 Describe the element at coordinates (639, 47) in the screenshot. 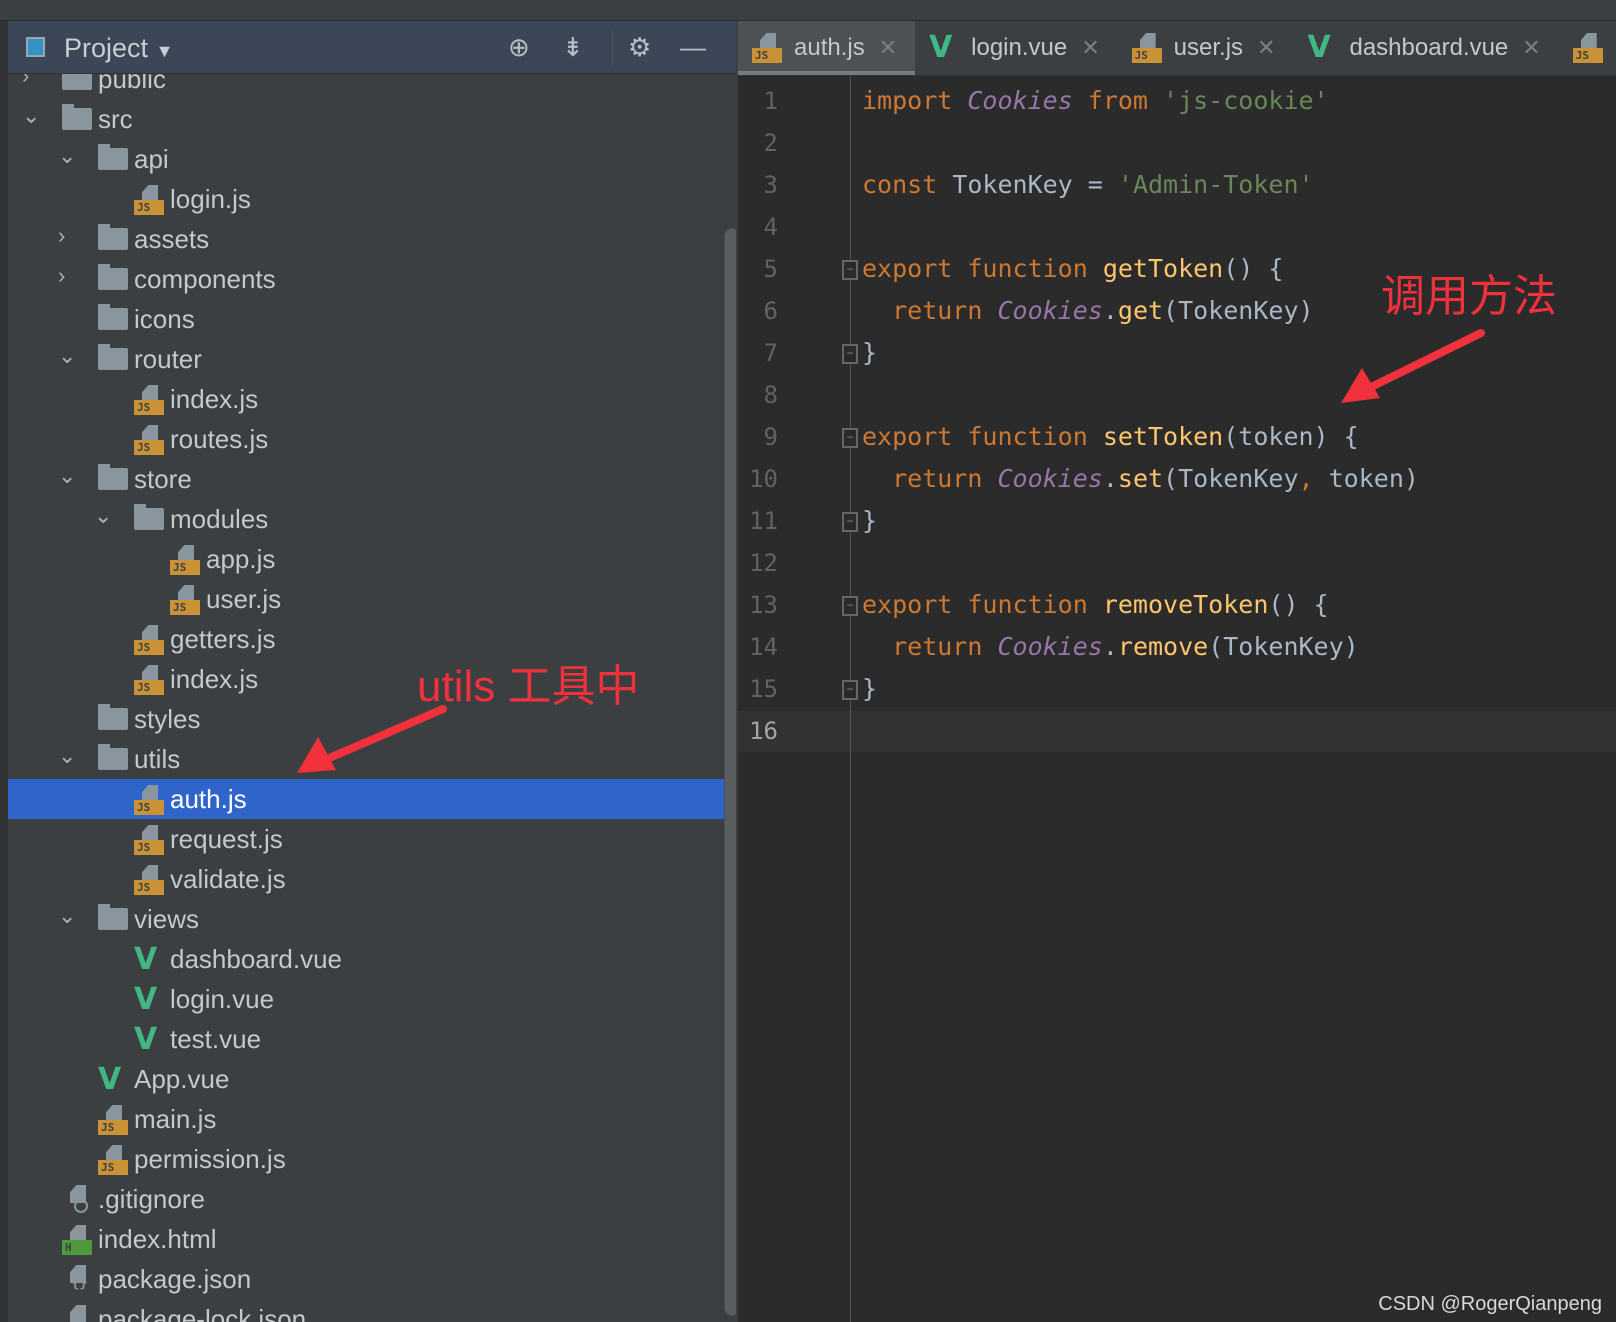

I see `gear-icon: ⚙` at that location.